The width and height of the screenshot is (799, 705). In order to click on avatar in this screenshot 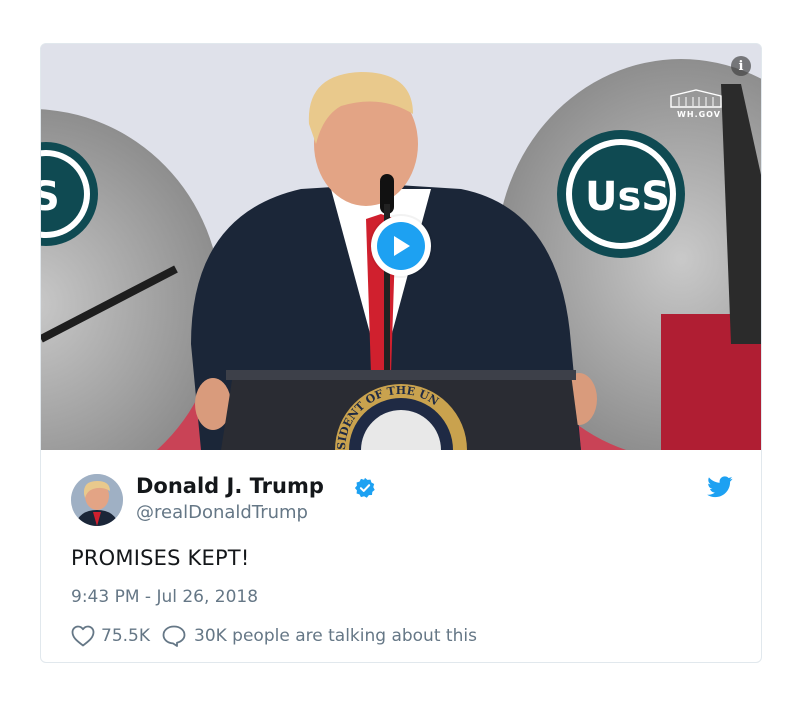, I will do `click(97, 500)`.